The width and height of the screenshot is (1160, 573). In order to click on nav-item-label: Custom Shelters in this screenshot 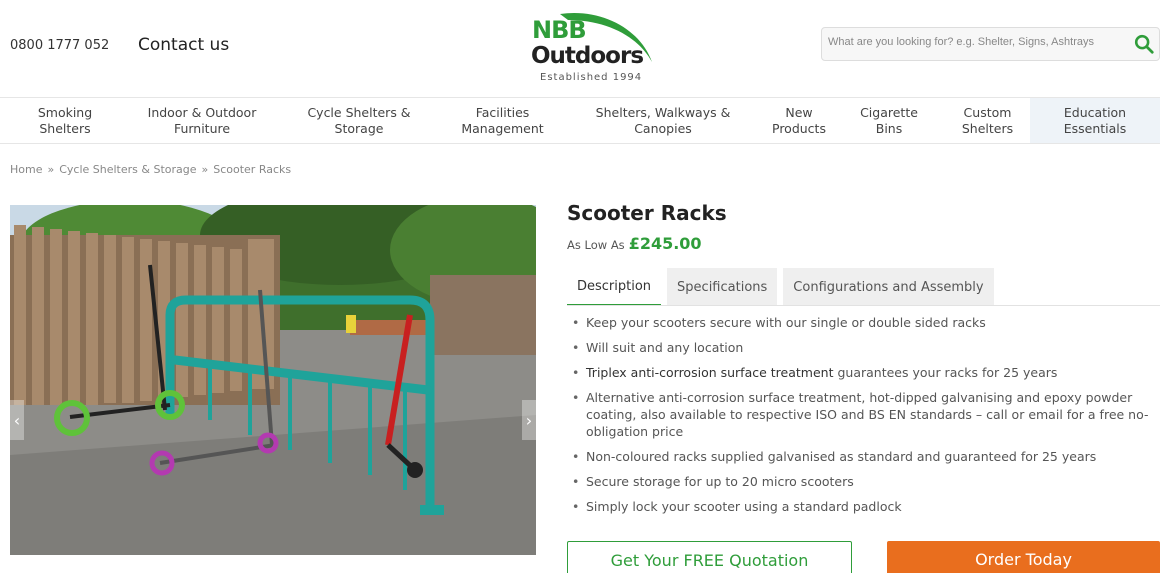, I will do `click(987, 120)`.